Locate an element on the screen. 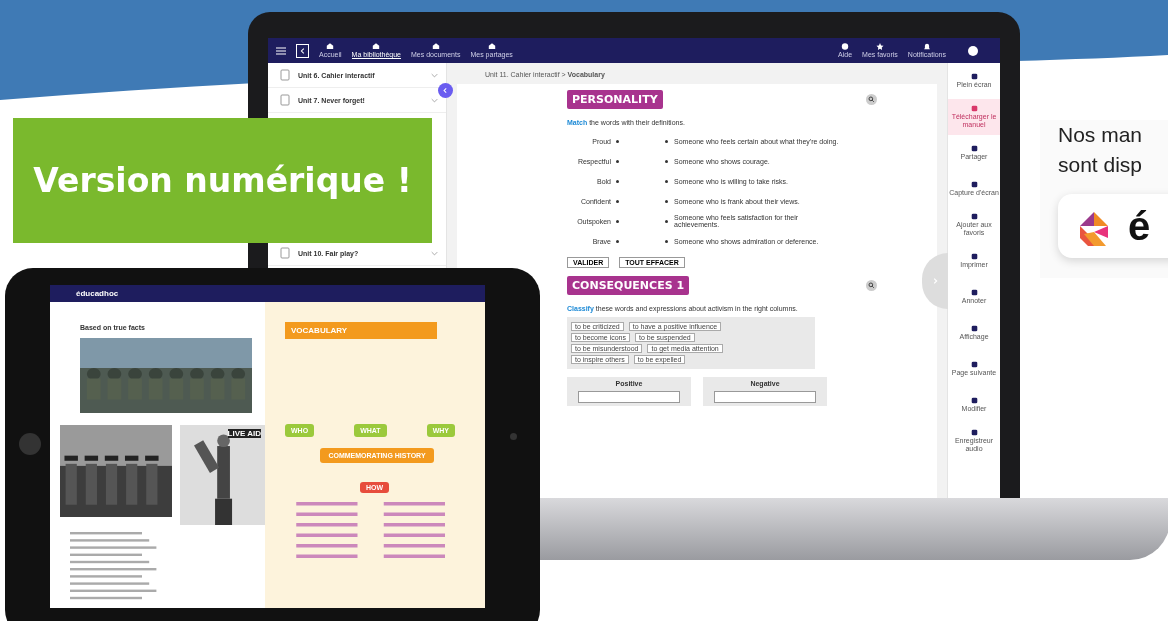  section-title: CONSEQUENCES 1 is located at coordinates (628, 285).